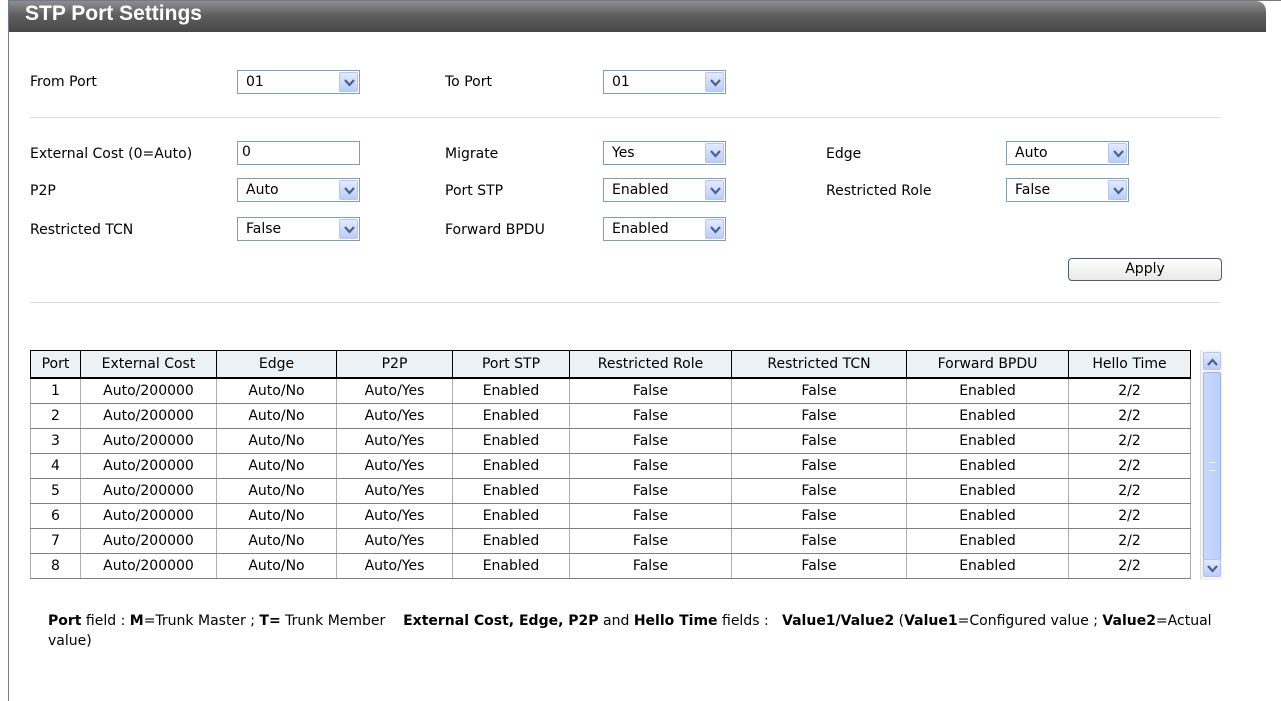  What do you see at coordinates (664, 153) in the screenshot?
I see `migrate-select: Yes` at bounding box center [664, 153].